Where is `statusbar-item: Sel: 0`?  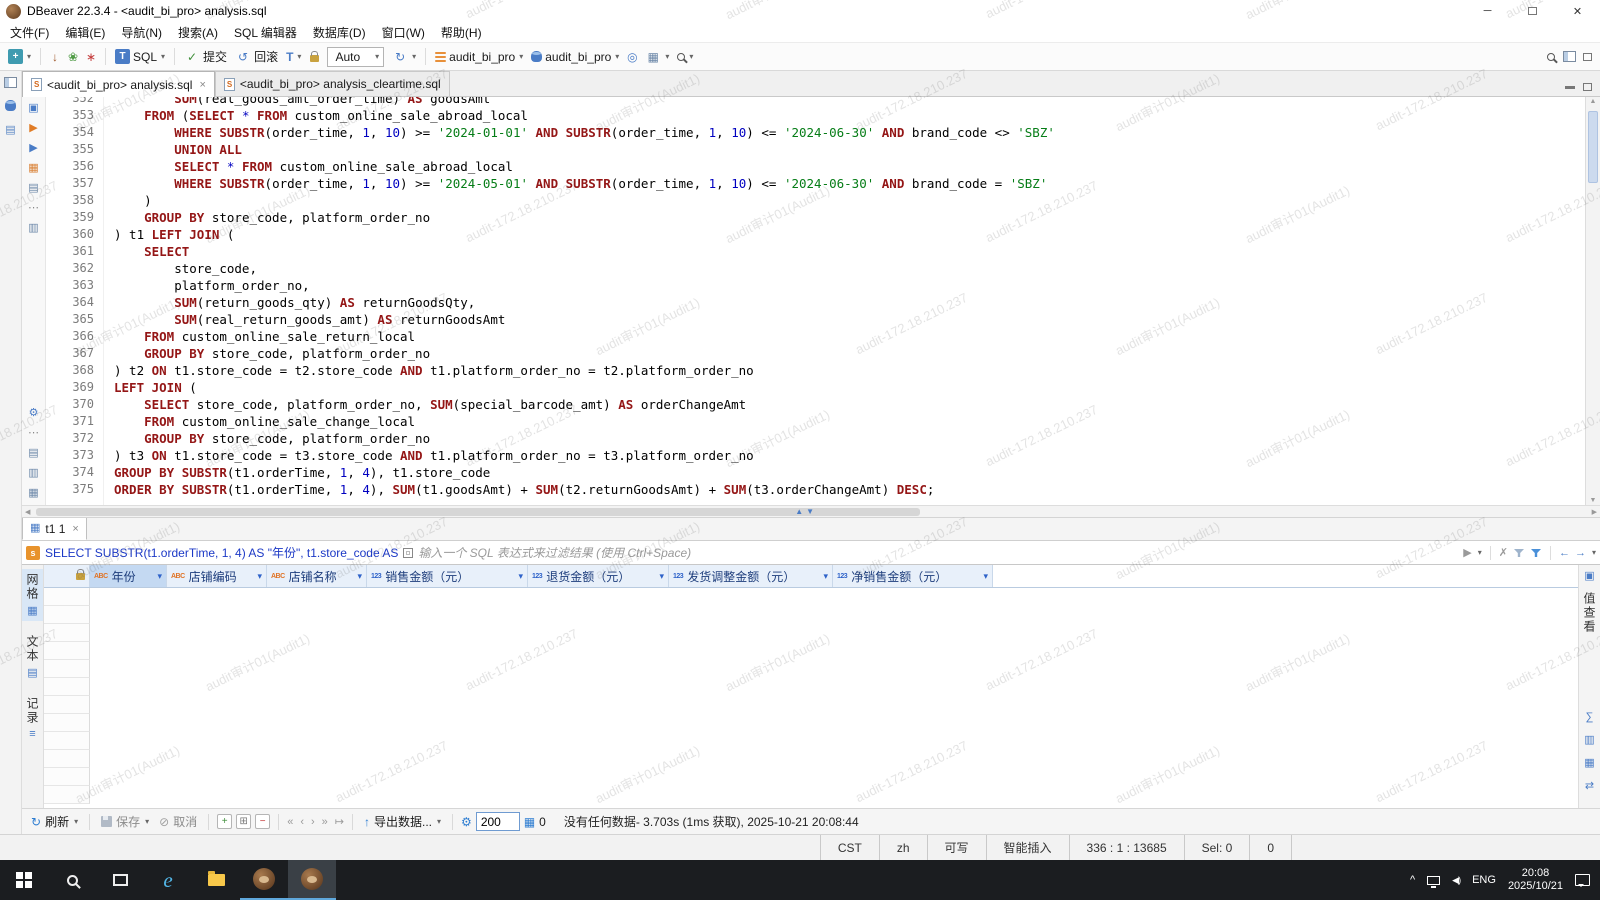 statusbar-item: Sel: 0 is located at coordinates (1216, 847).